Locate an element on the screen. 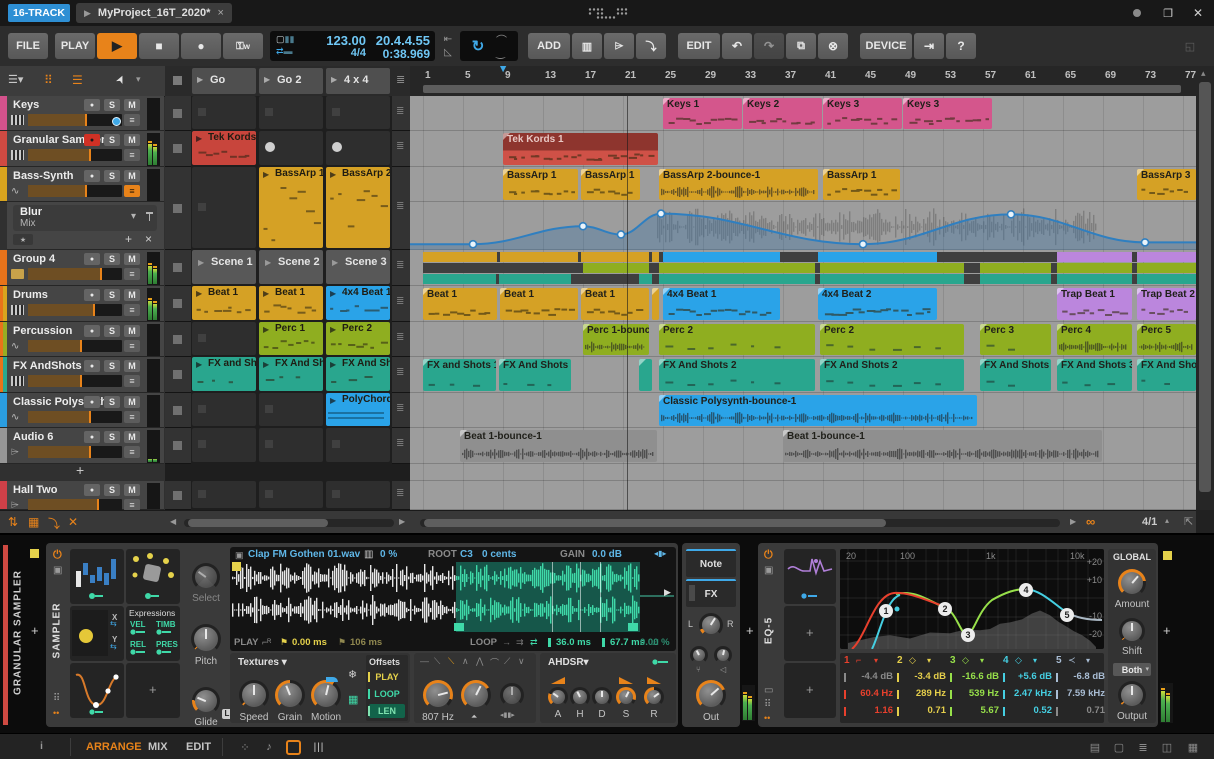 Image resolution: width=1214 pixels, height=759 pixels. scene-play-icon: ▶ is located at coordinates (200, 79).